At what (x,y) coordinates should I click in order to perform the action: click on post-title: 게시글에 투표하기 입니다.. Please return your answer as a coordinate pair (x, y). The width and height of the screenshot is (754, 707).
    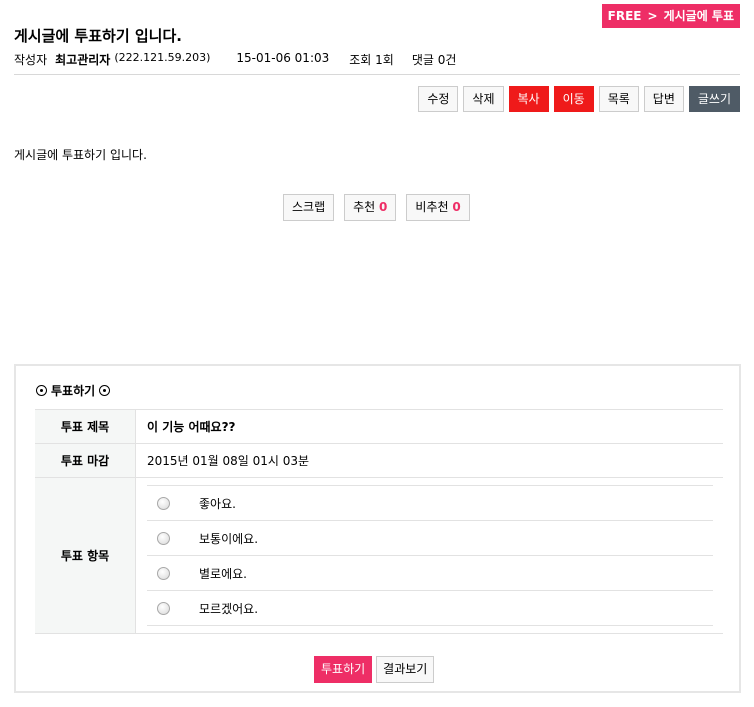
    Looking at the image, I should click on (98, 36).